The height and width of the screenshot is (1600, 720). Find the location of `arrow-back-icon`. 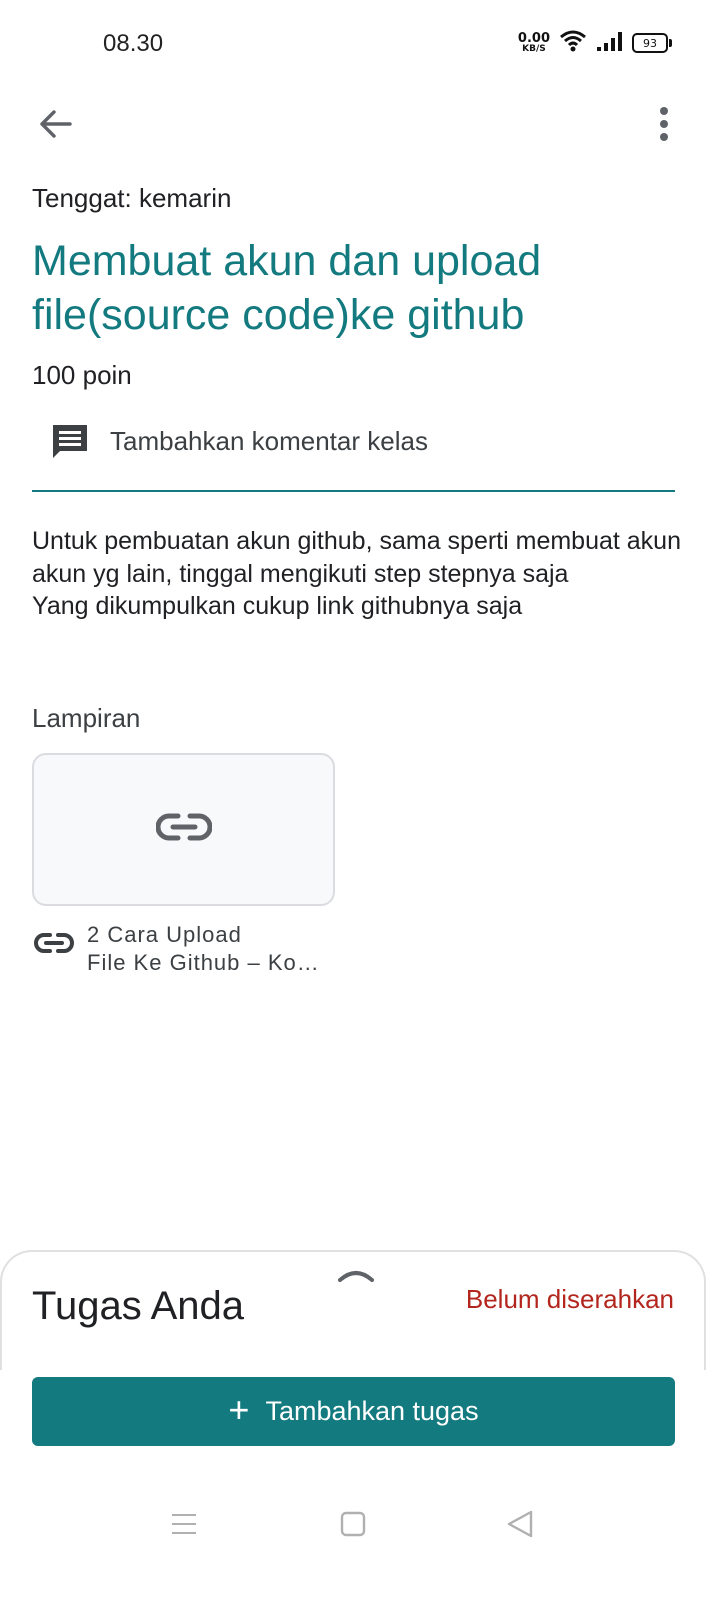

arrow-back-icon is located at coordinates (55, 126).